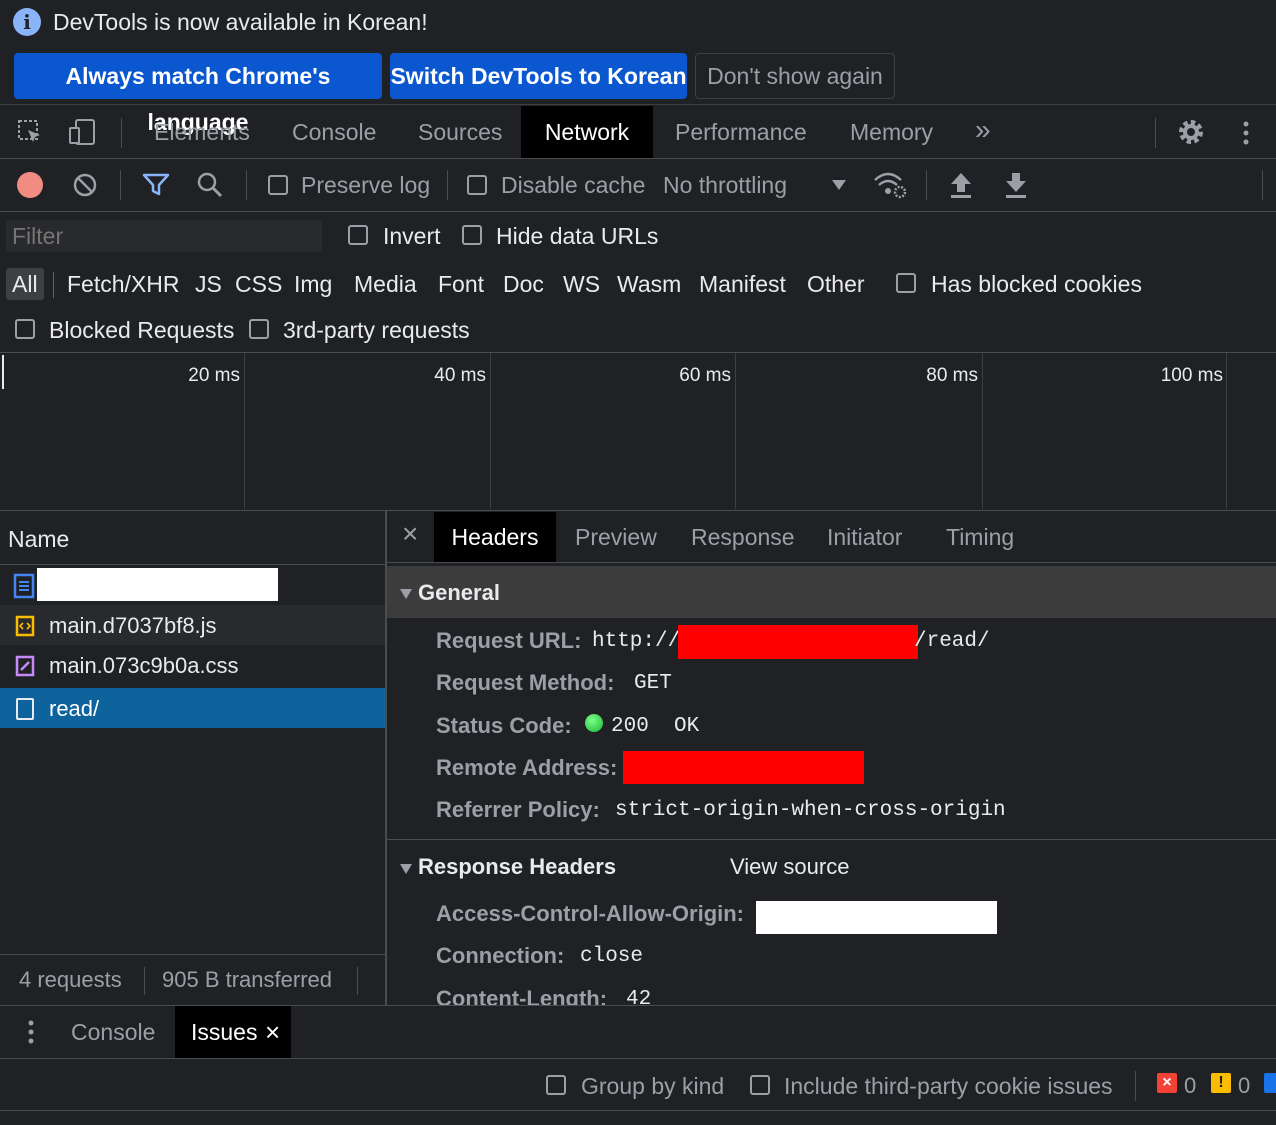 The image size is (1276, 1125). I want to click on tab-console: Console, so click(334, 132).